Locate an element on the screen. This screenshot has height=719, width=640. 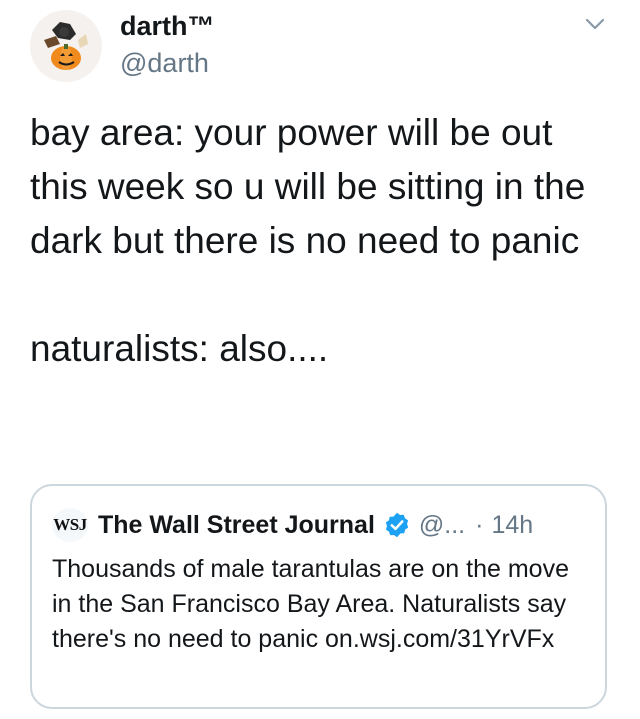
quoted-tweet-header: WSJ The Wall Street Journal @... · 14h is located at coordinates (292, 525).